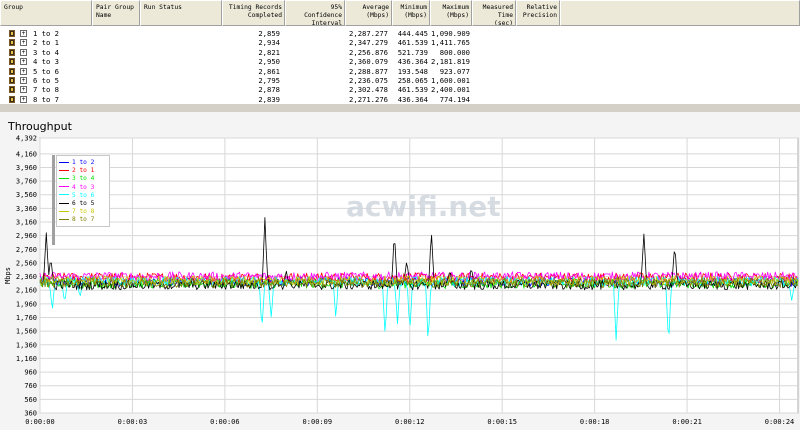 Image resolution: width=800 pixels, height=430 pixels. I want to click on y-tick-label: 2,560, so click(26, 263).